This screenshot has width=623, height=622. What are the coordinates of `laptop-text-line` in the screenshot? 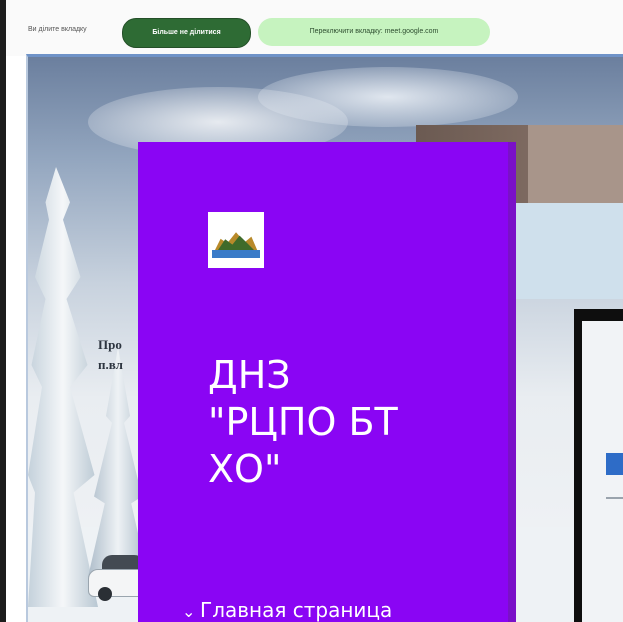 It's located at (614, 498).